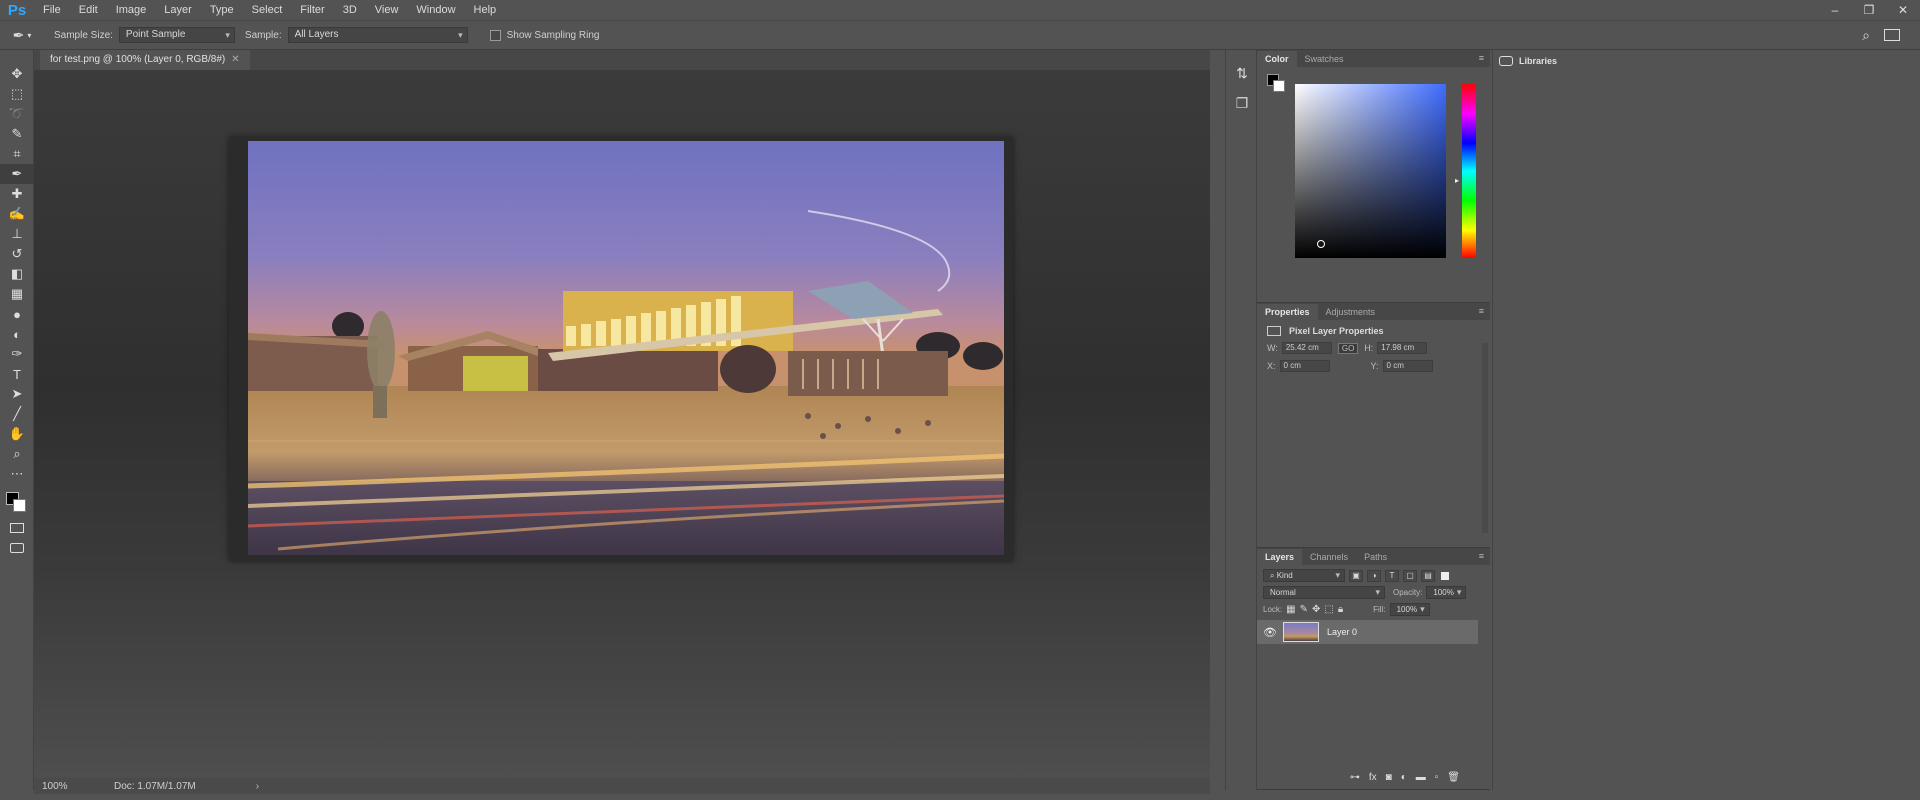 The height and width of the screenshot is (800, 1920). Describe the element at coordinates (1348, 348) in the screenshot. I see `link-dimensions-button: GO` at that location.